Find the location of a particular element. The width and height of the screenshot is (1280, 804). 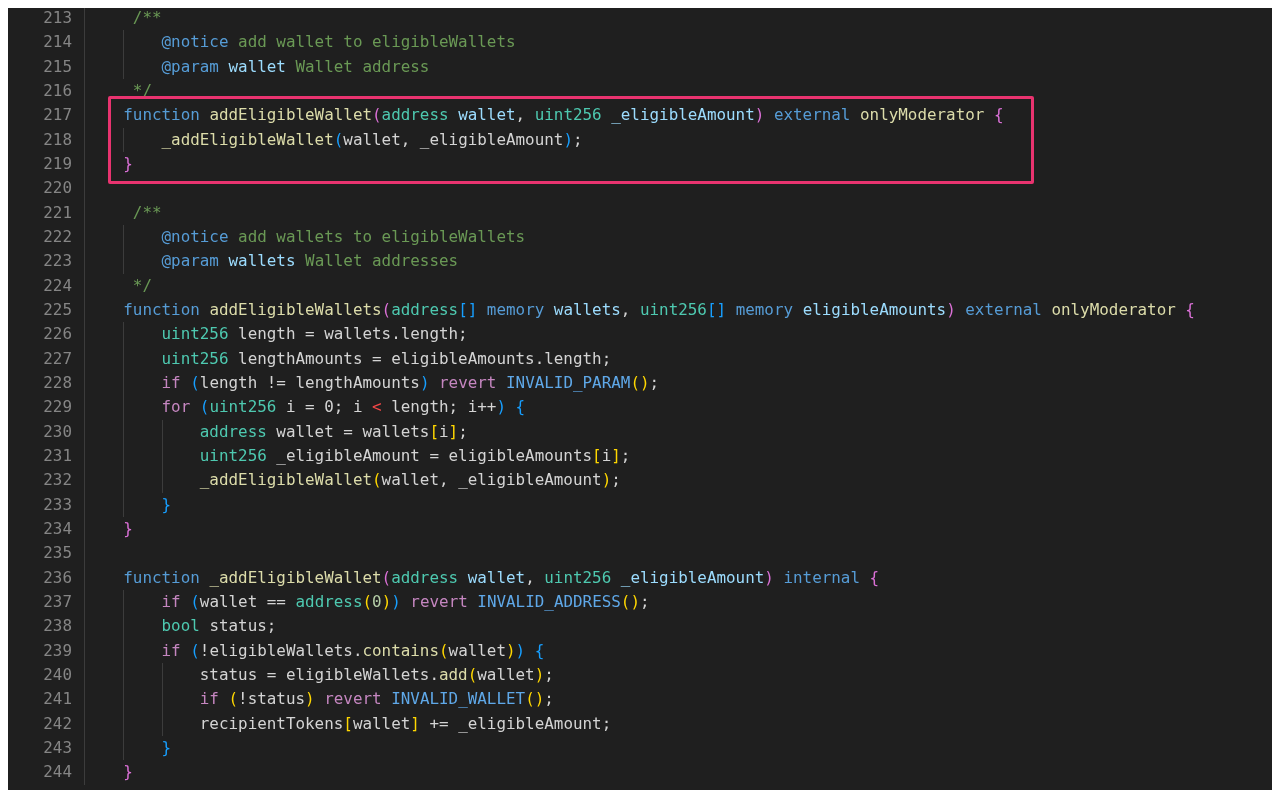

line-number: 218 is located at coordinates (57, 139).